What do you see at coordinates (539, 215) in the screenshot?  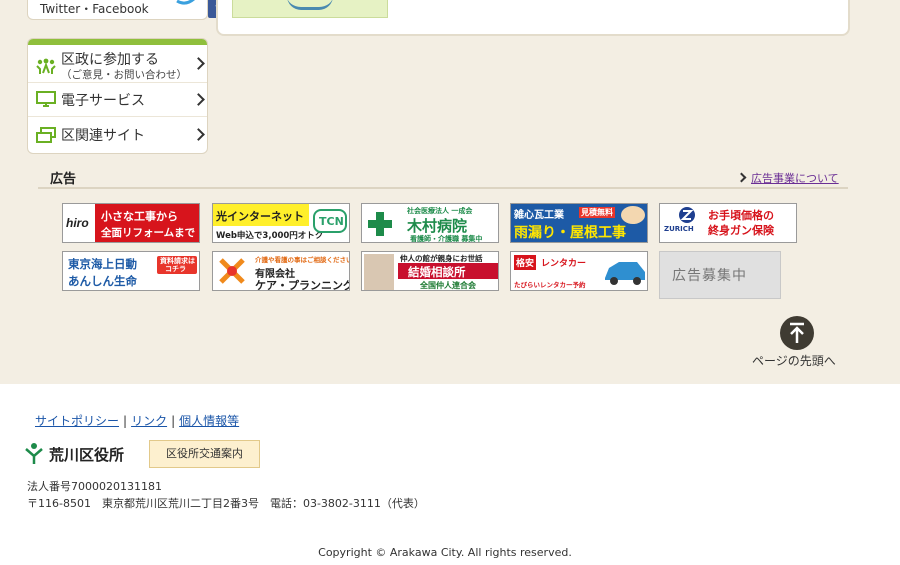 I see `banner-text: 雑心瓦工業` at bounding box center [539, 215].